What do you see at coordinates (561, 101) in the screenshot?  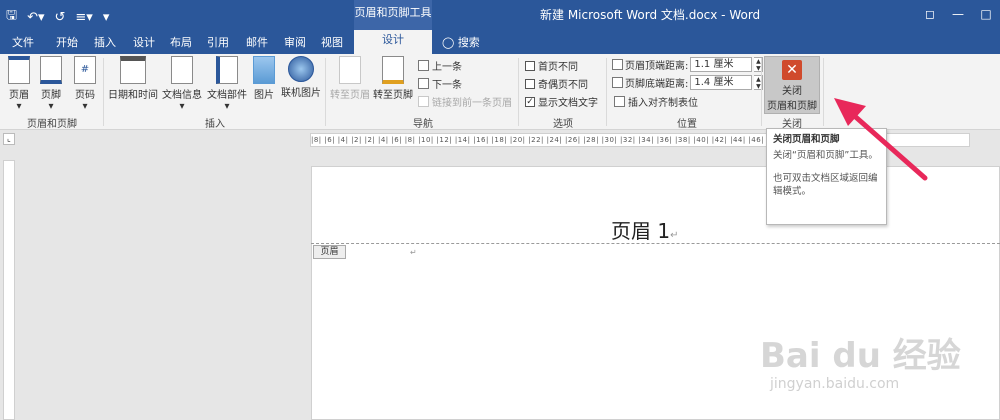 I see `show-document-text-checkbox: ✓ 显示文档文字` at bounding box center [561, 101].